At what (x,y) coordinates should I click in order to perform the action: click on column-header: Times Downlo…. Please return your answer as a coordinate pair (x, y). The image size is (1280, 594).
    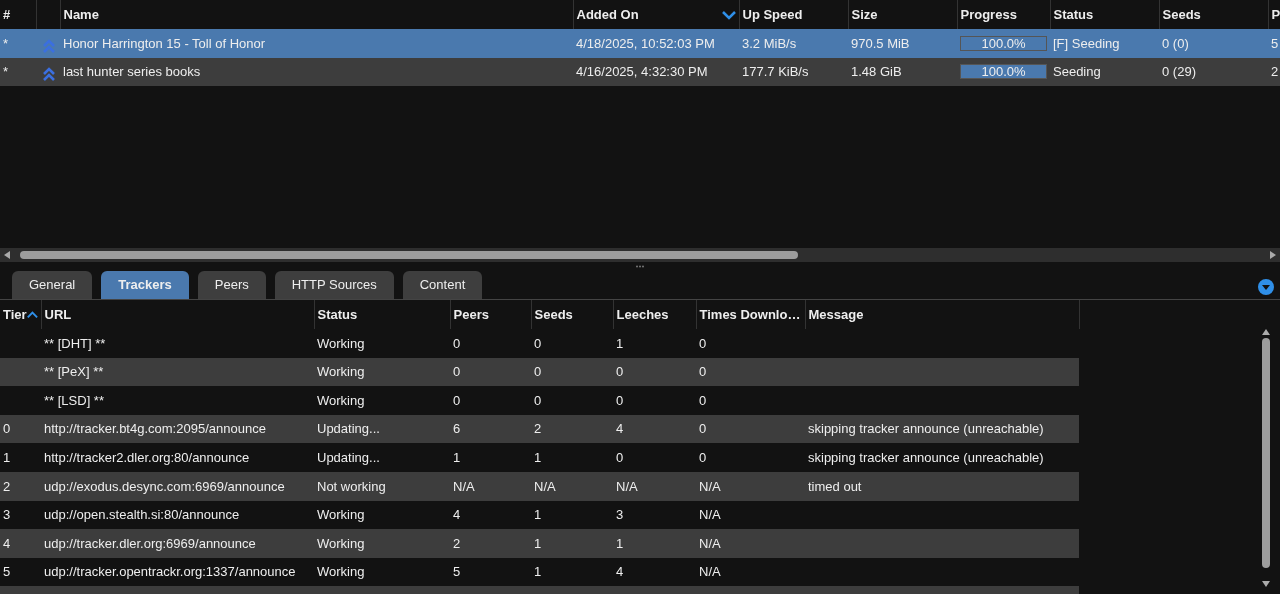
    Looking at the image, I should click on (750, 314).